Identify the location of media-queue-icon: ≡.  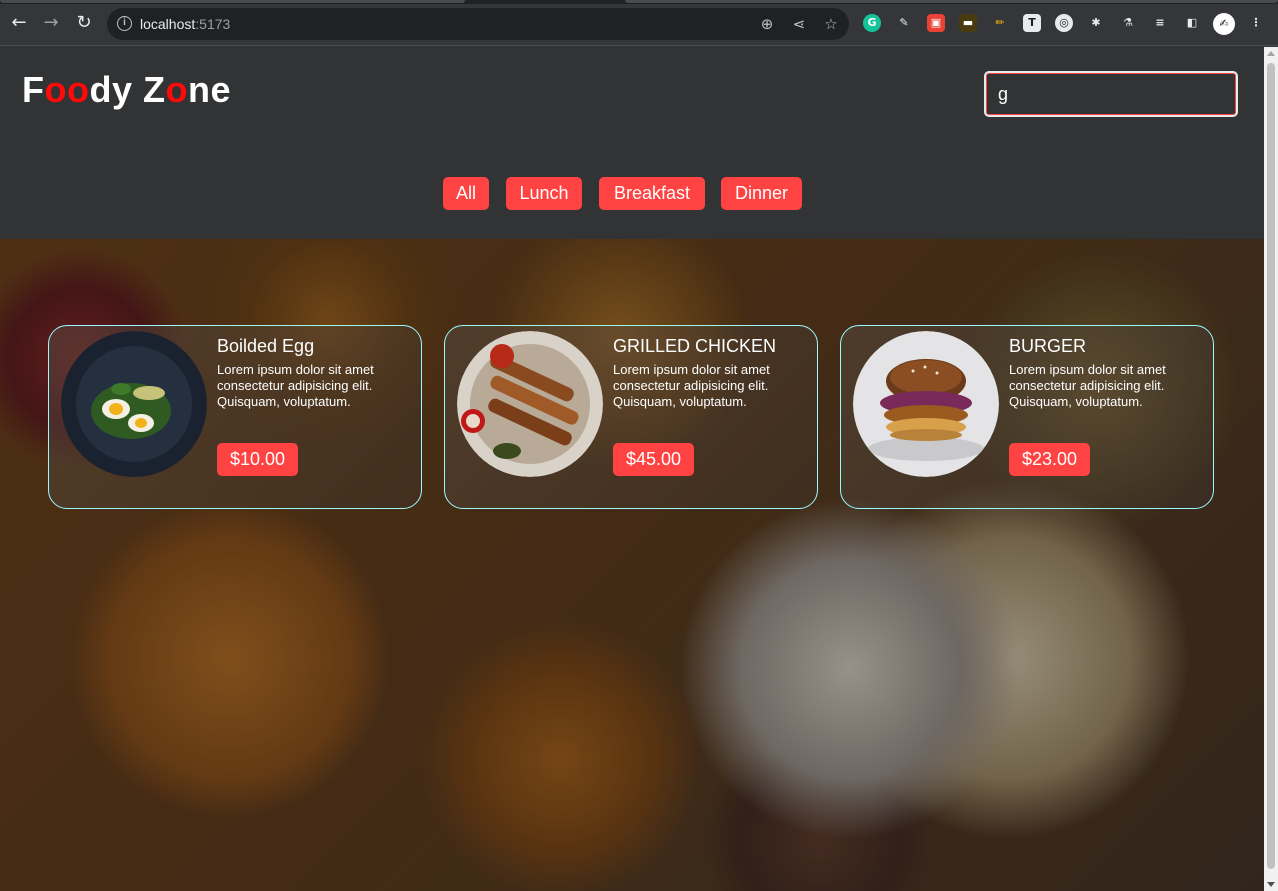
(1160, 23).